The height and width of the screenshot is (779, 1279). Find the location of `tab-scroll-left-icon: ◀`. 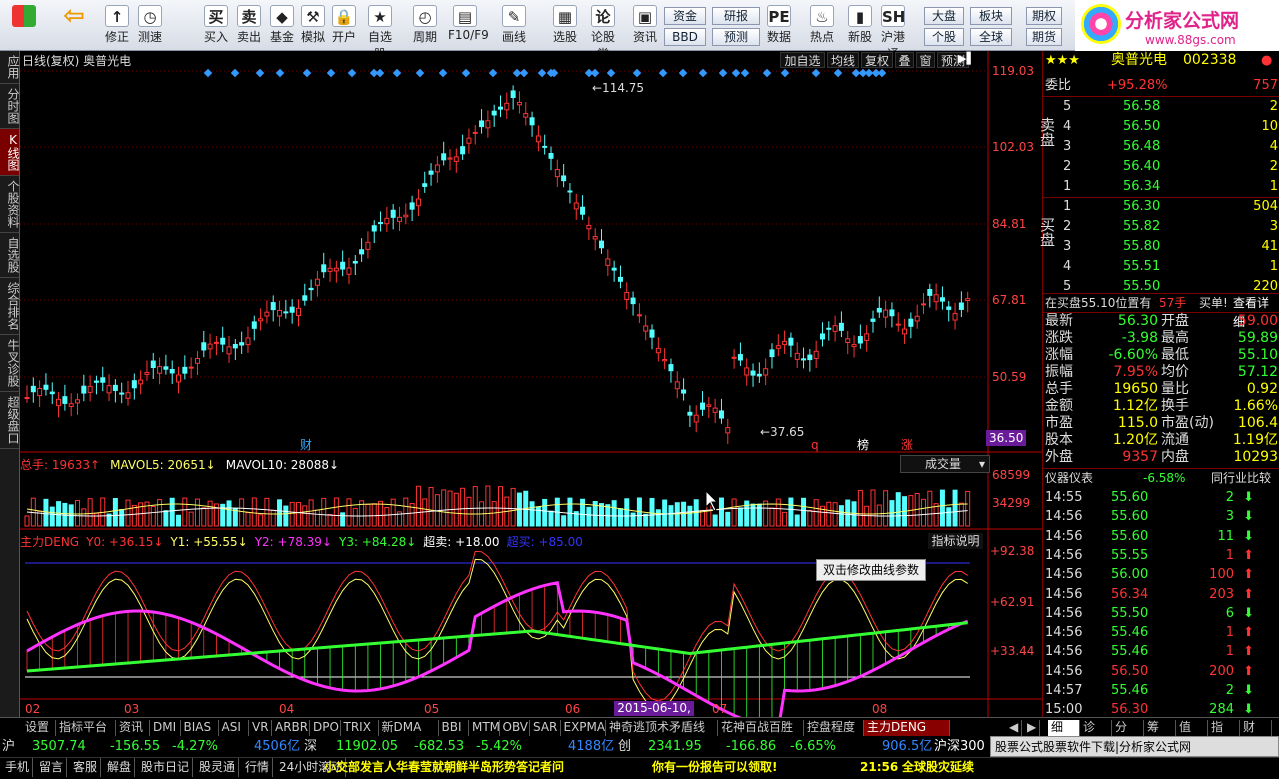

tab-scroll-left-icon: ◀ is located at coordinates (1014, 728).